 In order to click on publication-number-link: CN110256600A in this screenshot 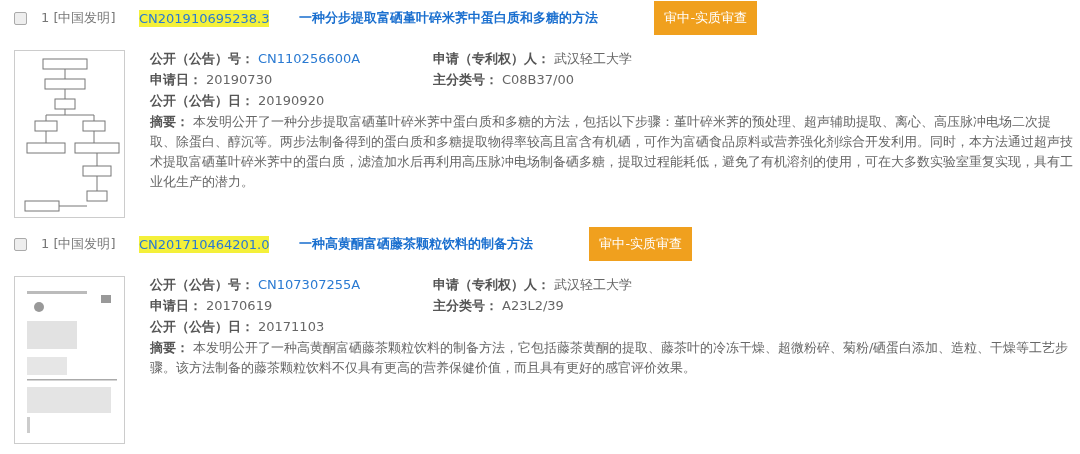, I will do `click(309, 58)`.